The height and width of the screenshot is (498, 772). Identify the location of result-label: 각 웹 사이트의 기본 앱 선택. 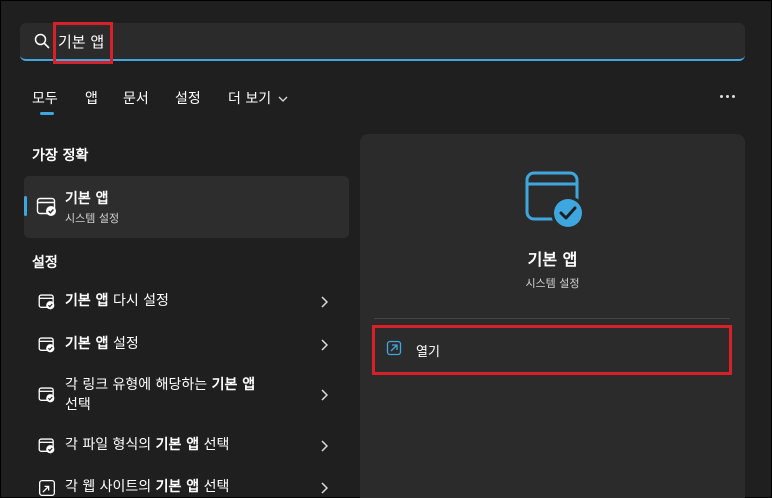
(147, 487).